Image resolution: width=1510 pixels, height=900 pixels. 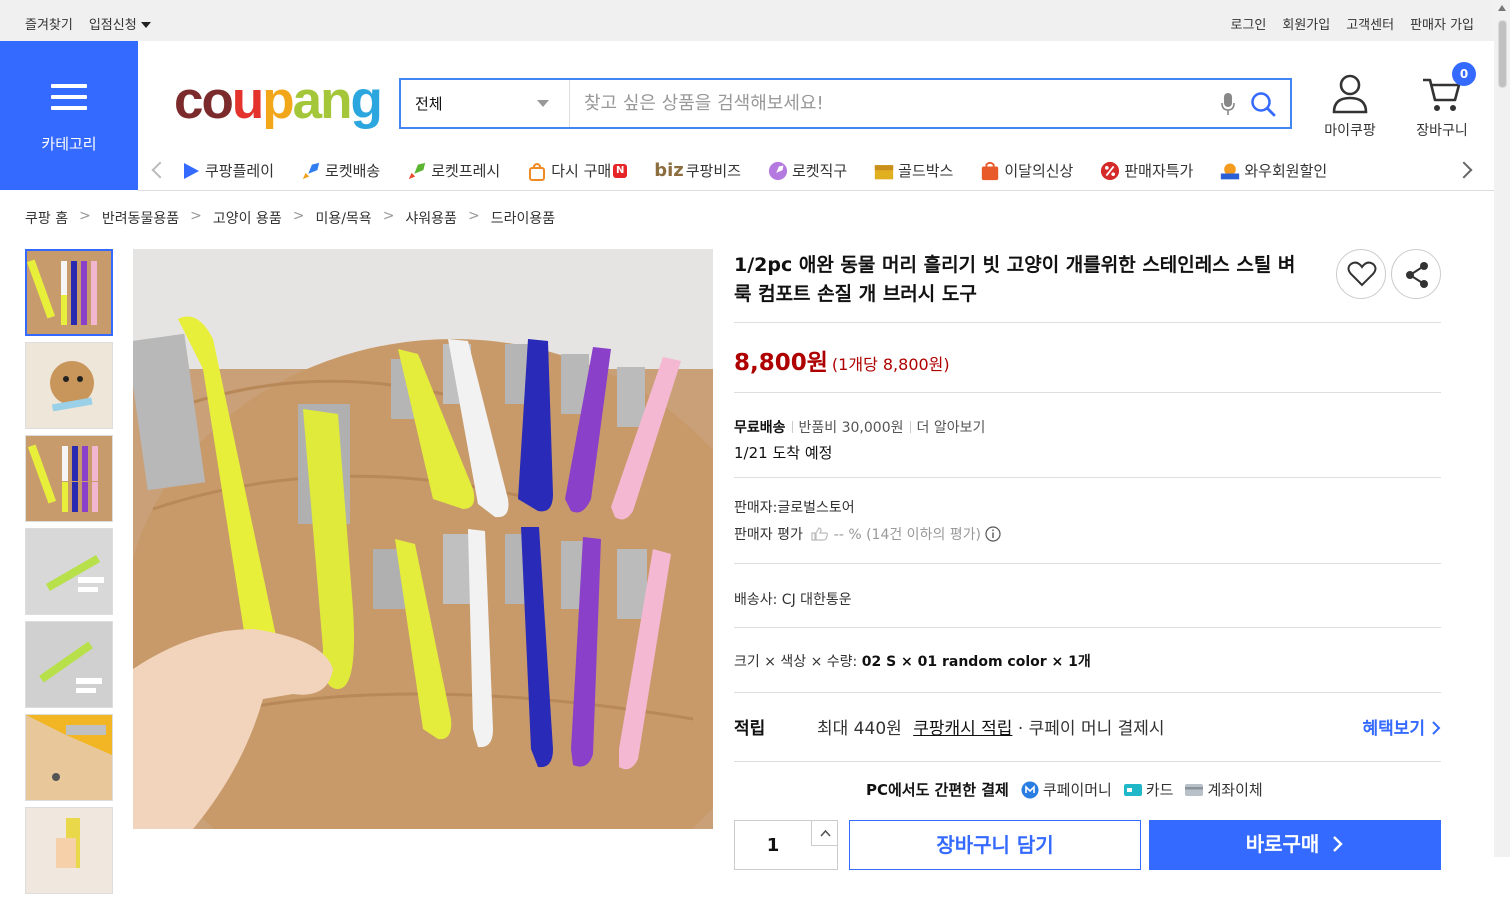 I want to click on search-input, so click(x=881, y=103).